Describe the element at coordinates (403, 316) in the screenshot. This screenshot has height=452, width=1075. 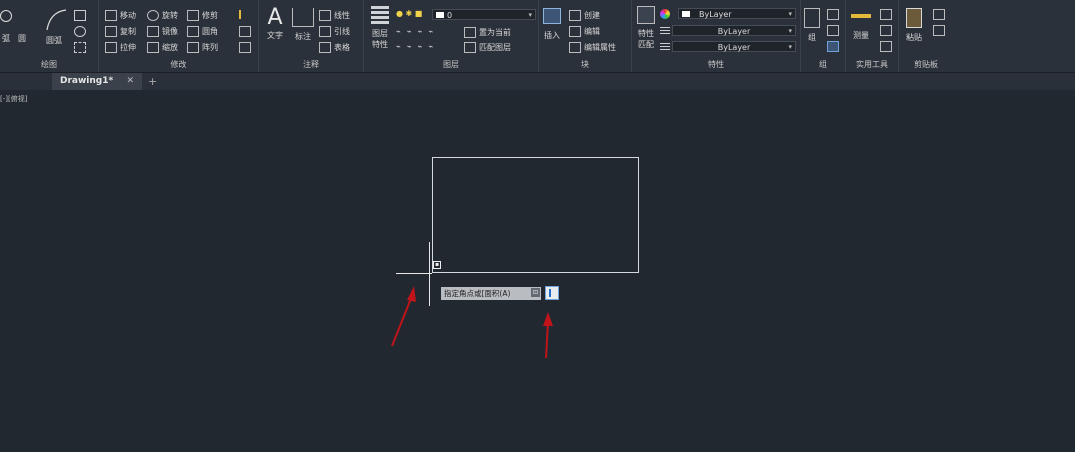
I see `annotation-arrow-left` at that location.